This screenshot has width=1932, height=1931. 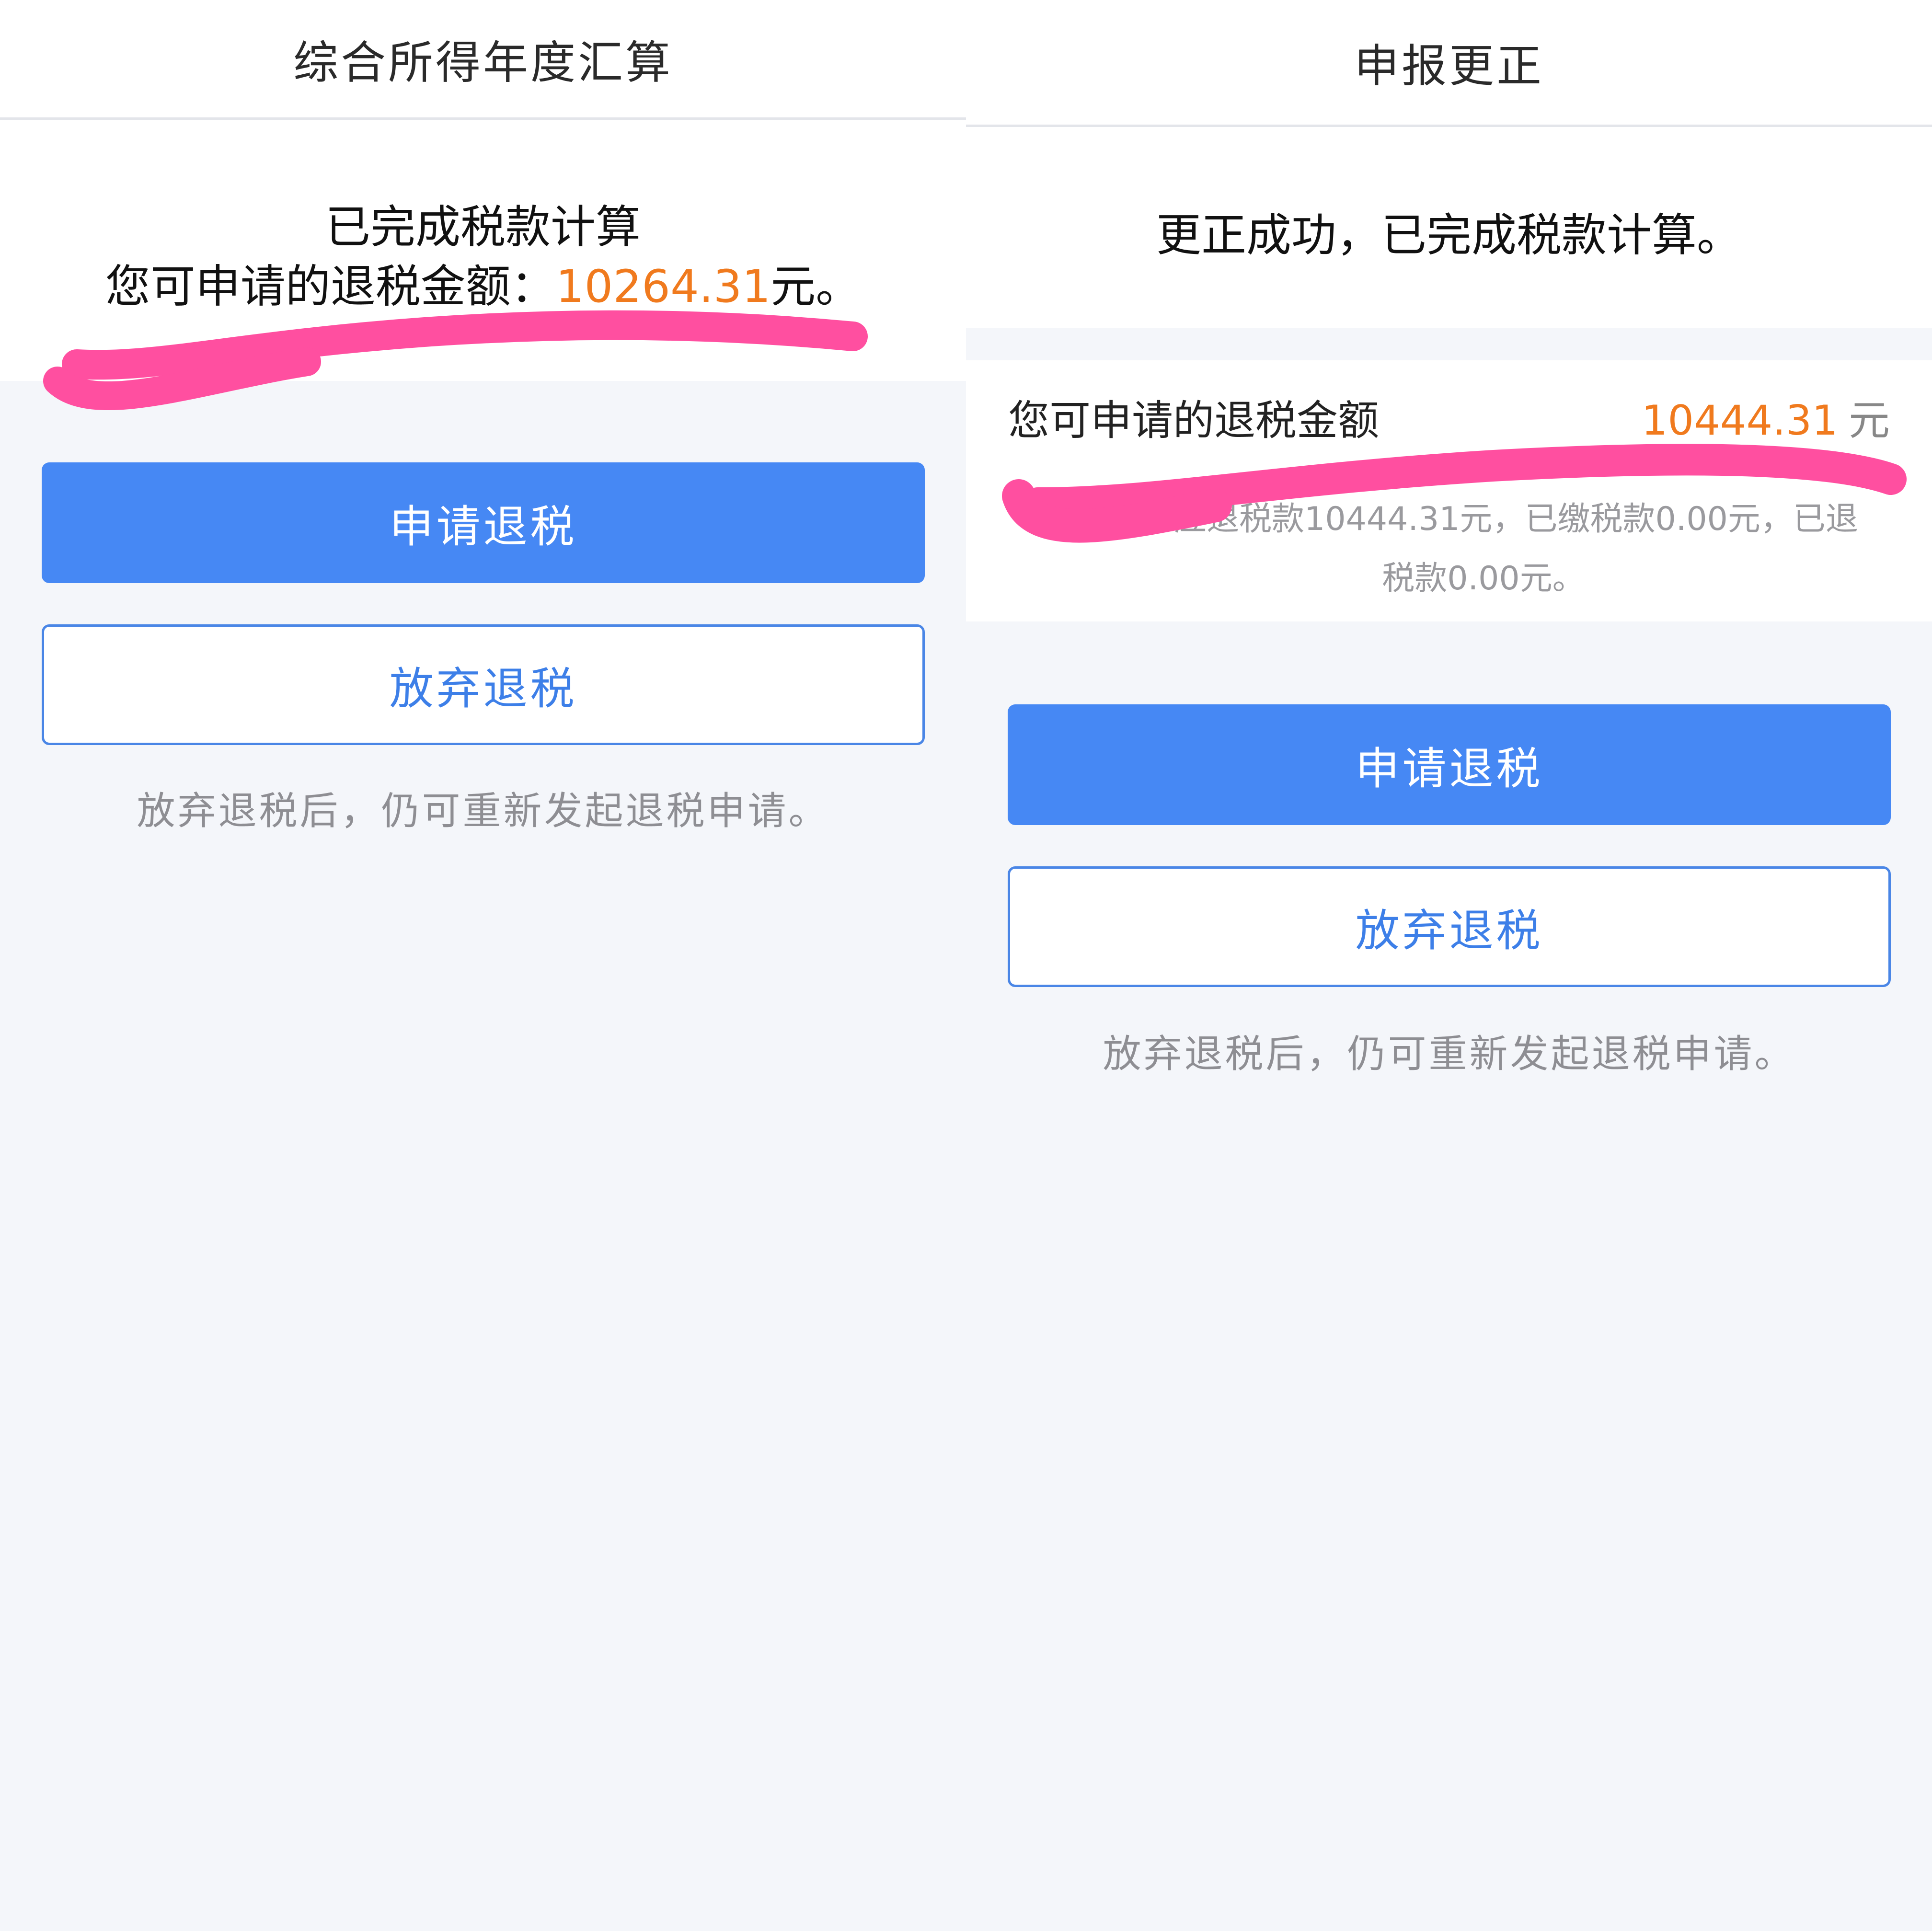 What do you see at coordinates (1483, 519) in the screenshot?
I see `refund-detail-line: 您的应退税款10444.31元，已缴税款0.00元，已退` at bounding box center [1483, 519].